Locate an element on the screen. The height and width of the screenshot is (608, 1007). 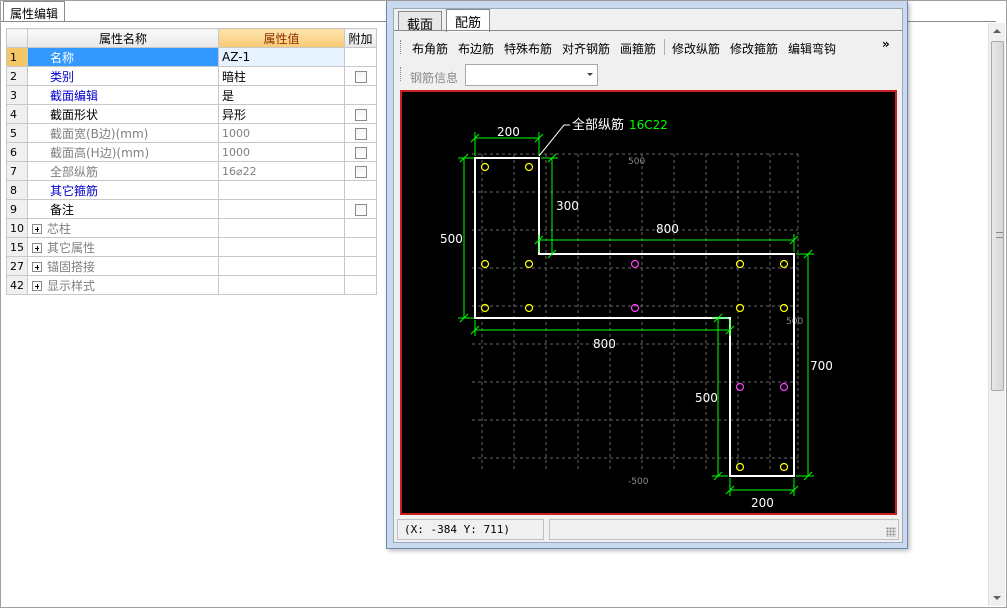
scroll-up-icon is located at coordinates (997, 31).